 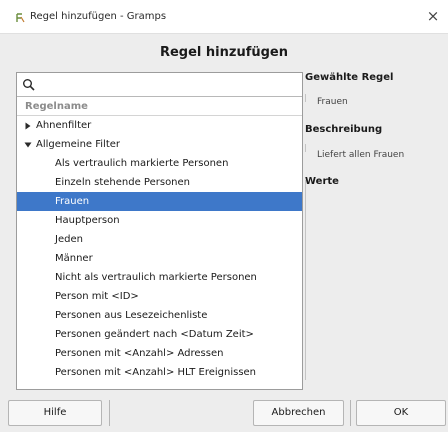 I want to click on rule-item: Hauptperson, so click(x=159, y=220).